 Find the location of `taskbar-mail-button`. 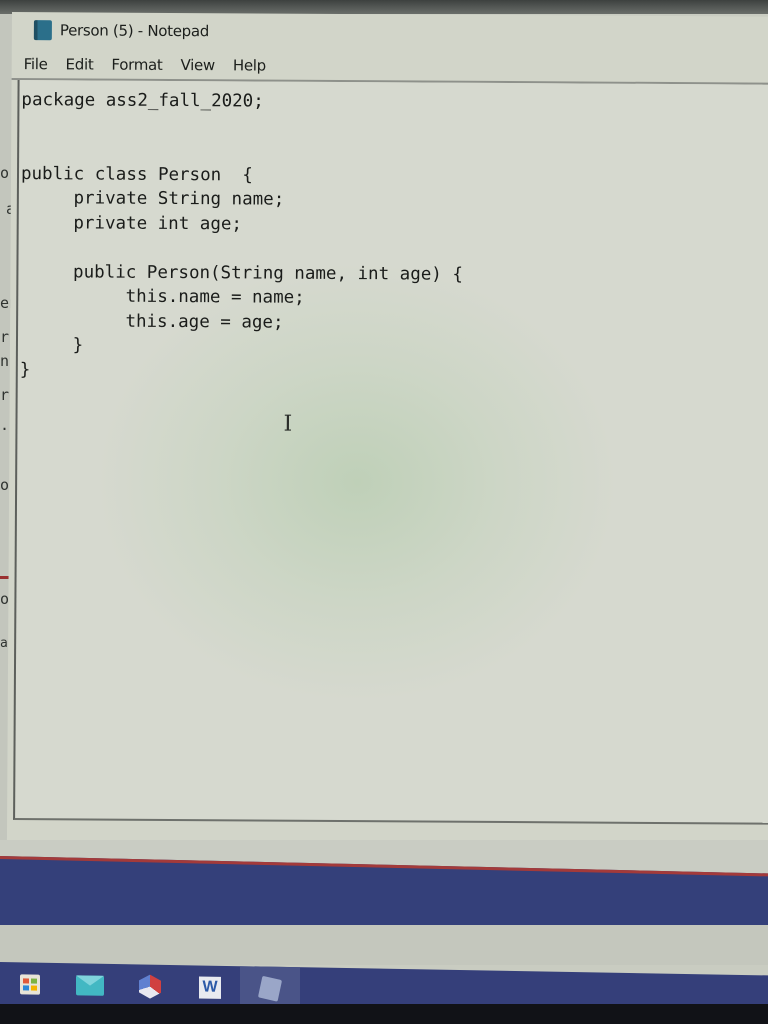

taskbar-mail-button is located at coordinates (90, 985).